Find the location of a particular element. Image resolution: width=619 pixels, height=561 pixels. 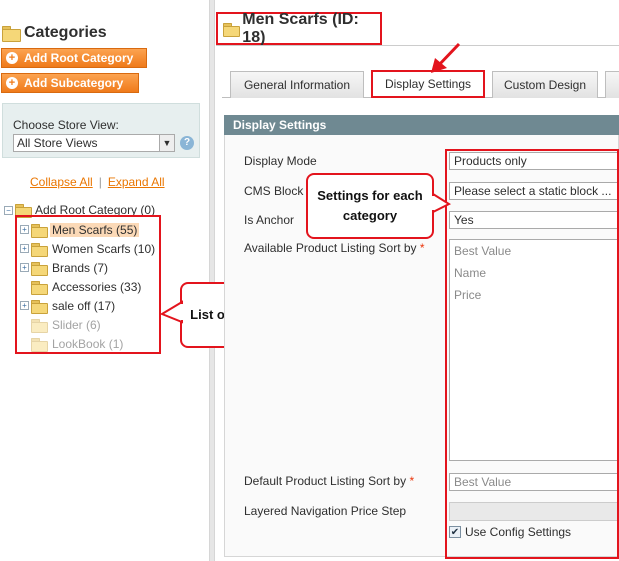

default-sort-label: Default Product Listing Sort by * is located at coordinates (329, 481).